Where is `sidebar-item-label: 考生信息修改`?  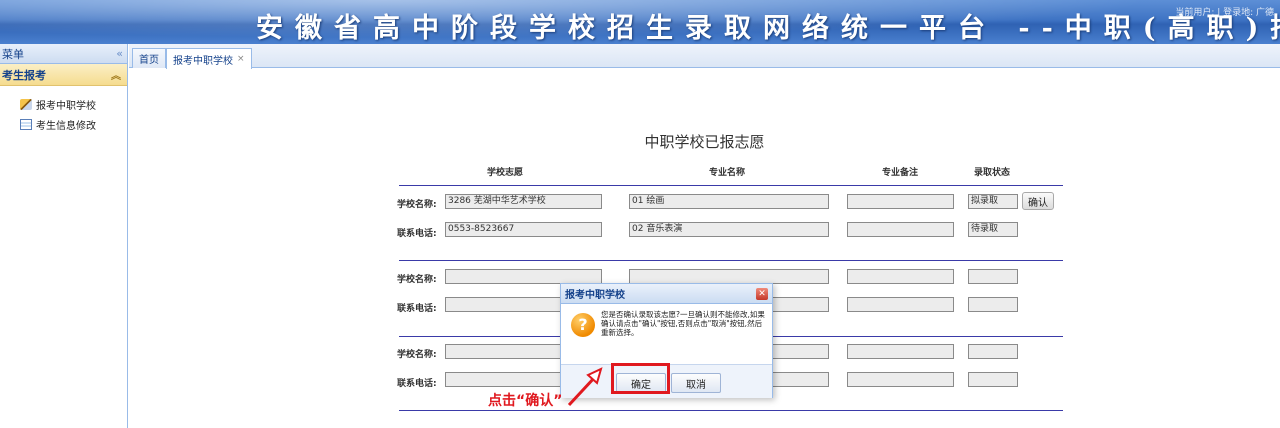 sidebar-item-label: 考生信息修改 is located at coordinates (66, 126).